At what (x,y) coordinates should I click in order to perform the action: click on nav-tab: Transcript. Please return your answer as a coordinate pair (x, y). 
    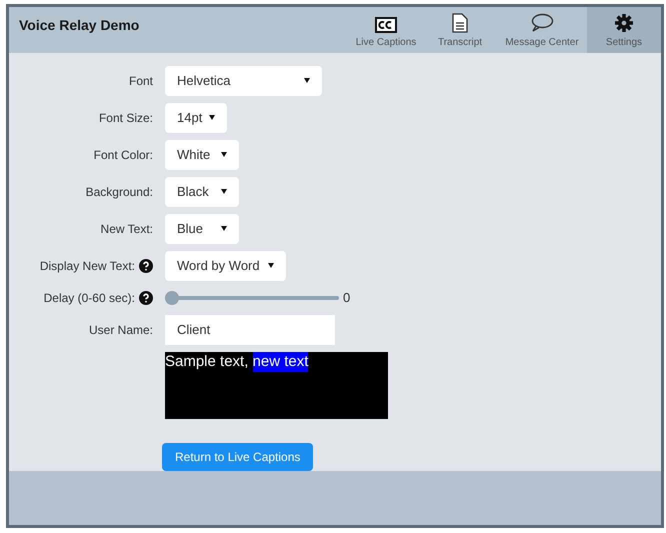
    Looking at the image, I should click on (460, 30).